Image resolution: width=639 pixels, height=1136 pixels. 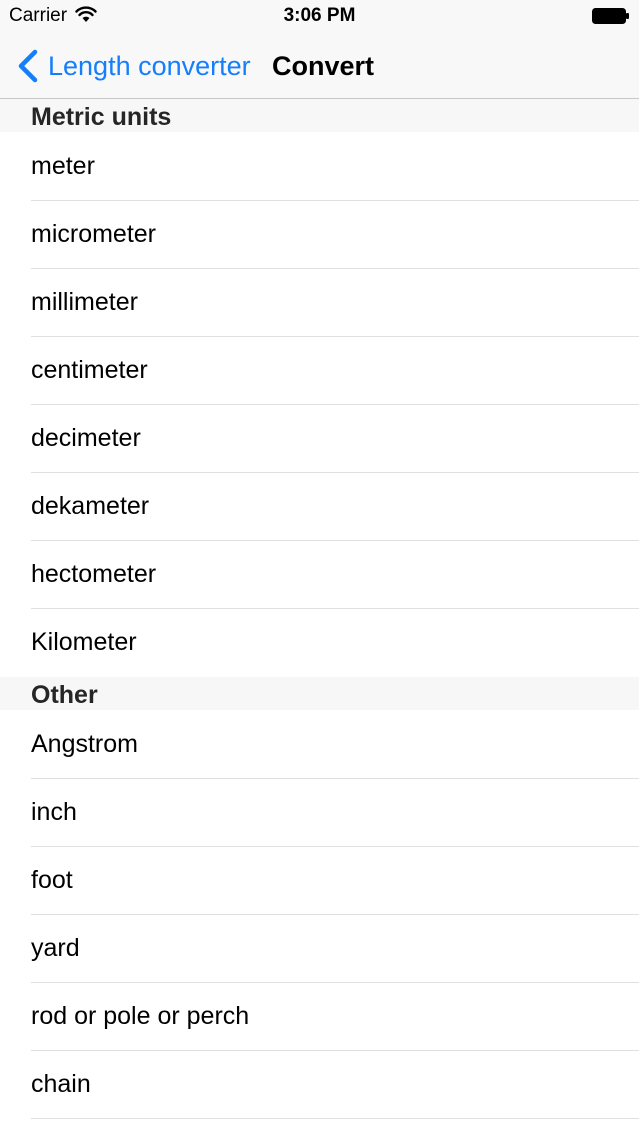 What do you see at coordinates (140, 1016) in the screenshot?
I see `list-item-label: rod or pole or perch` at bounding box center [140, 1016].